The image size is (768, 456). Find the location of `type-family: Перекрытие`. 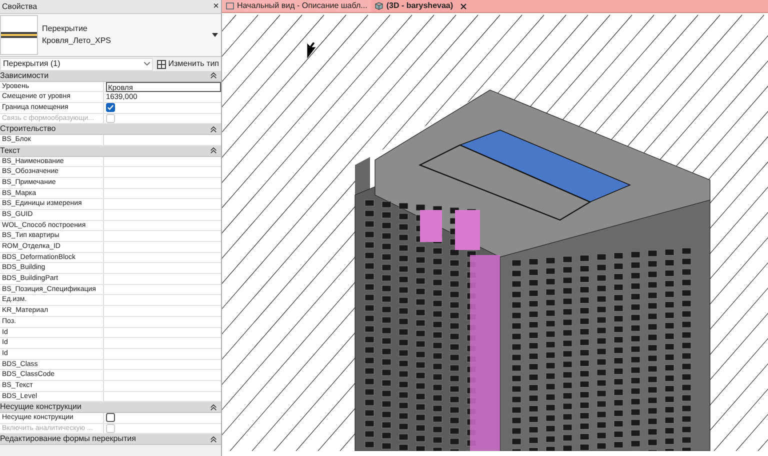

type-family: Перекрытие is located at coordinates (65, 29).